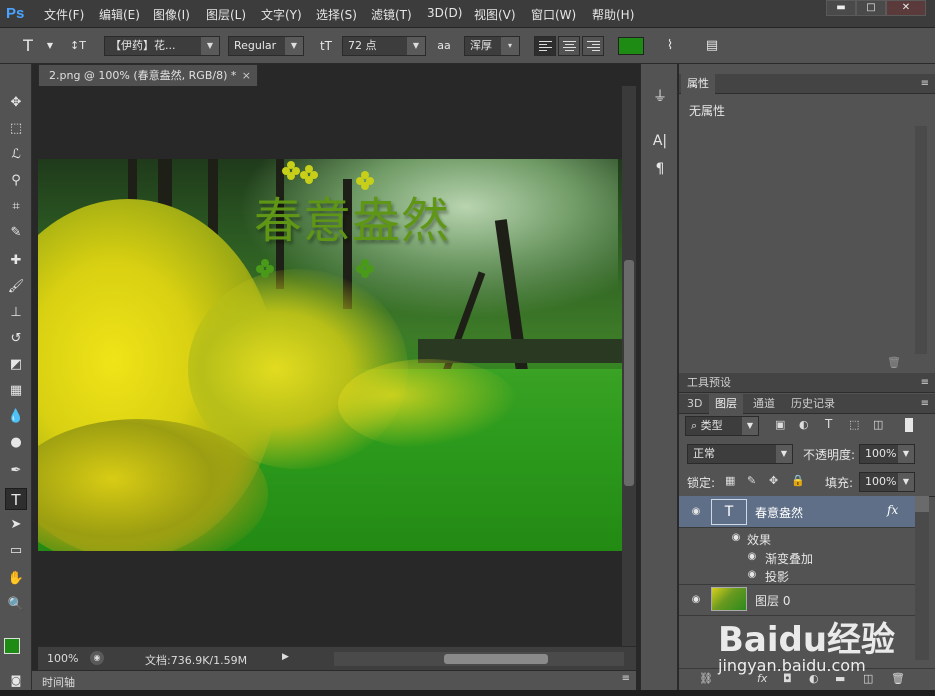 Image resolution: width=935 pixels, height=696 pixels. What do you see at coordinates (16, 207) in the screenshot?
I see `crop-tool-icon: ⌗` at bounding box center [16, 207].